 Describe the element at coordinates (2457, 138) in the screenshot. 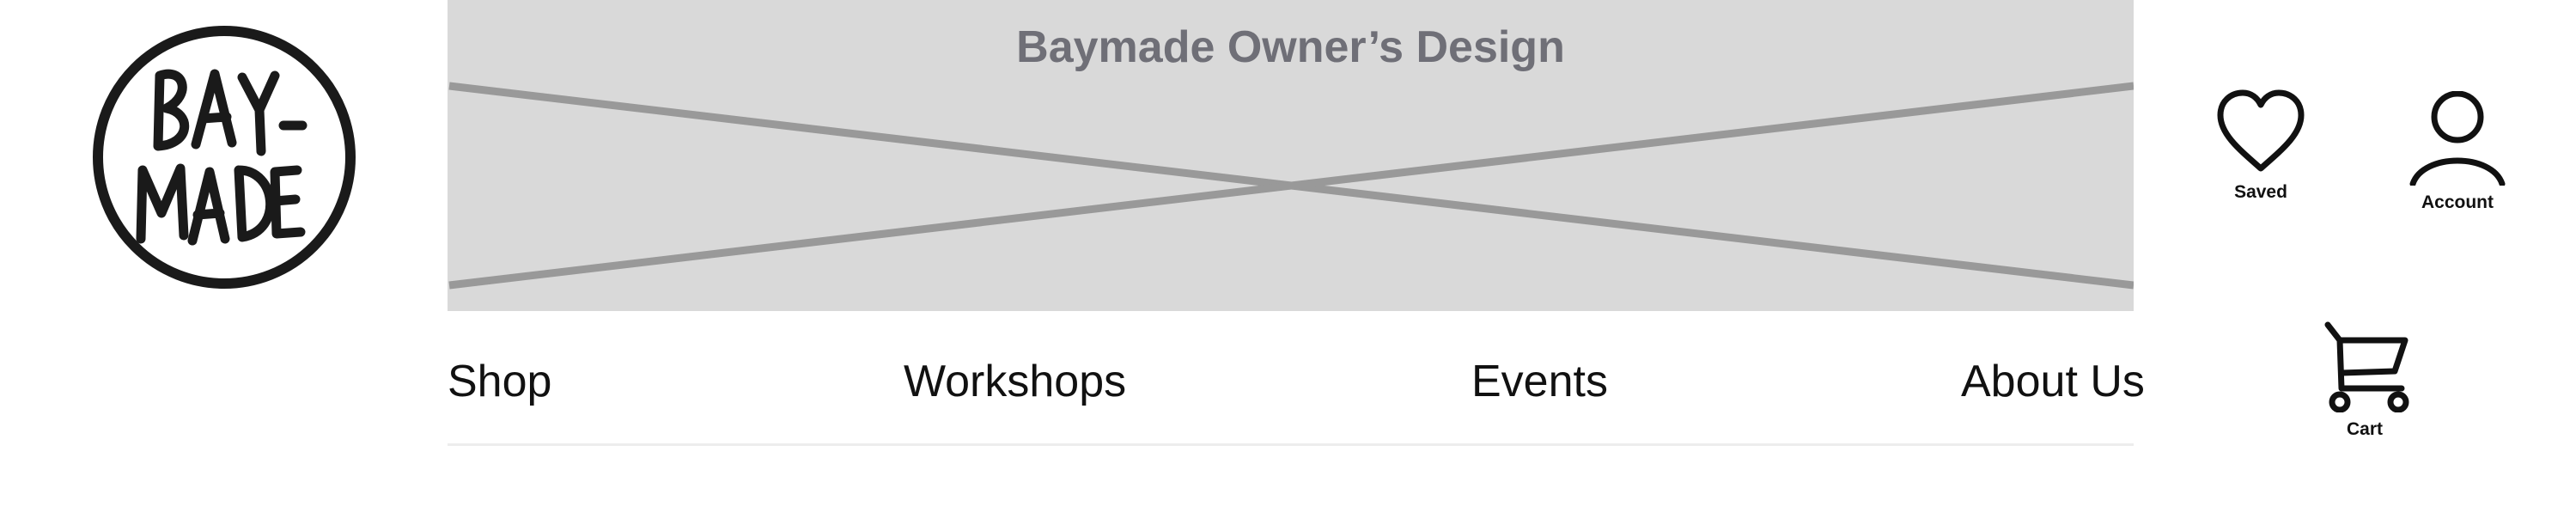

I see `user-icon` at that location.